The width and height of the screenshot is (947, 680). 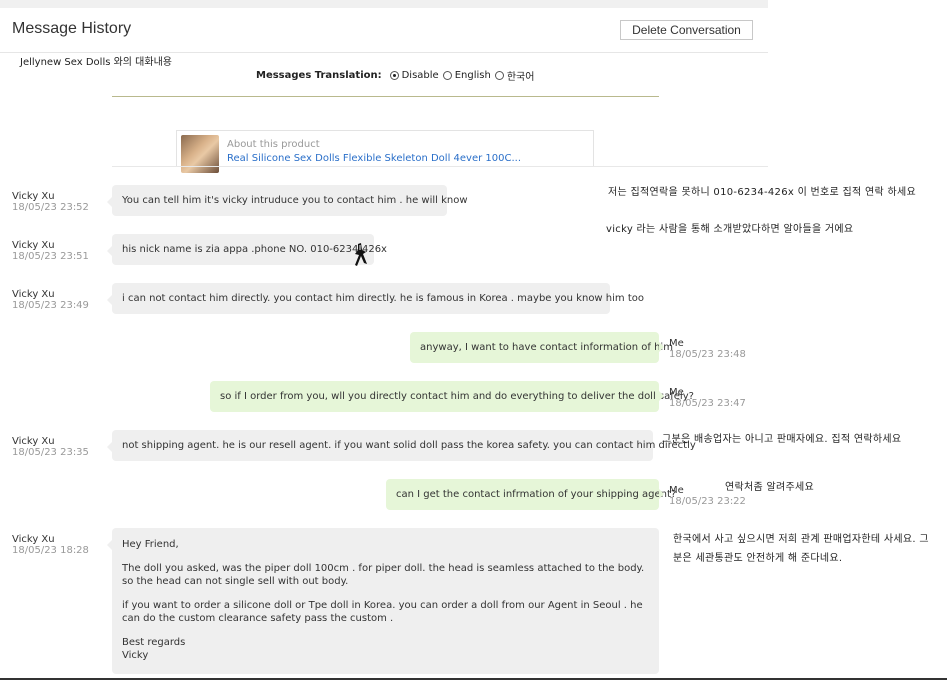 What do you see at coordinates (50, 305) in the screenshot?
I see `message-timestamp: 18/05/23 23:49` at bounding box center [50, 305].